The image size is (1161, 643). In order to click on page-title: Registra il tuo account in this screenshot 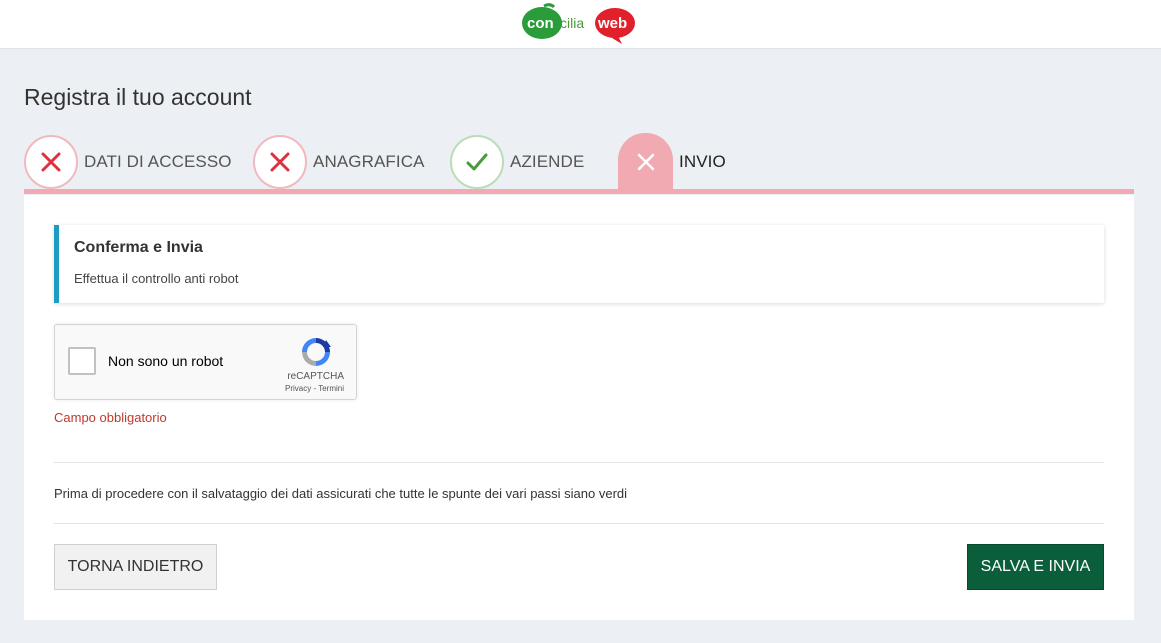, I will do `click(138, 97)`.